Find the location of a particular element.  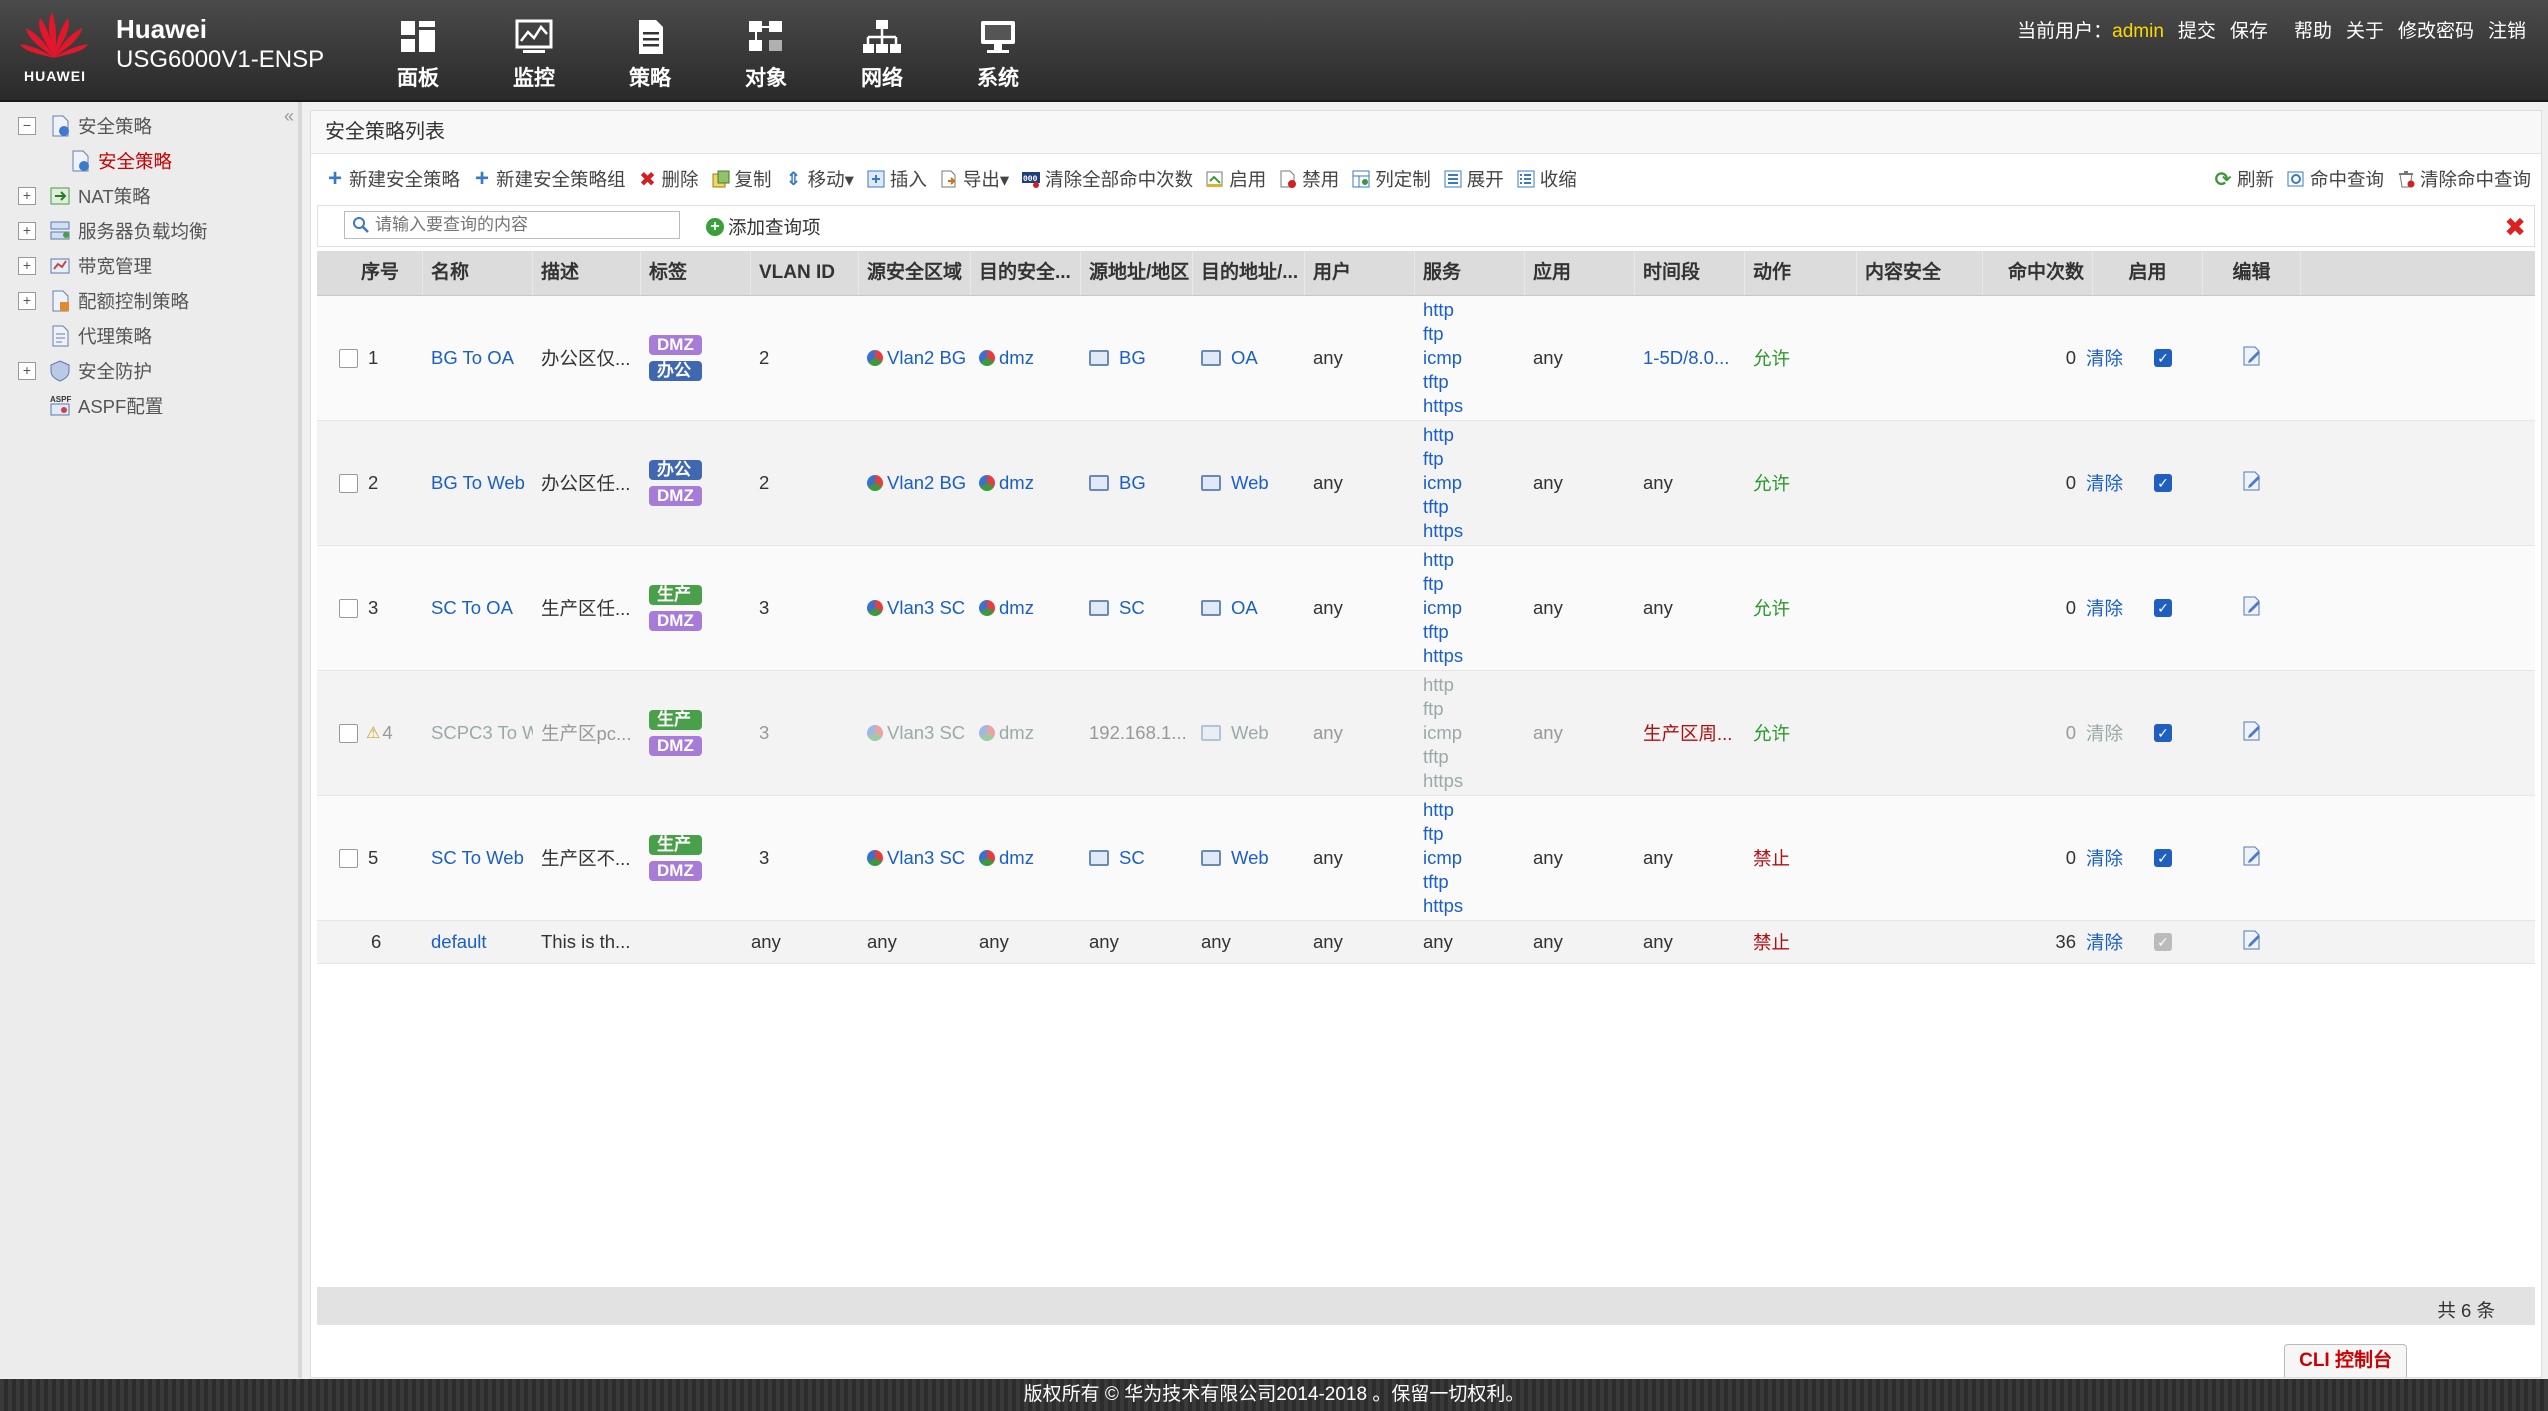

nav-object: 对象 is located at coordinates (766, 57).